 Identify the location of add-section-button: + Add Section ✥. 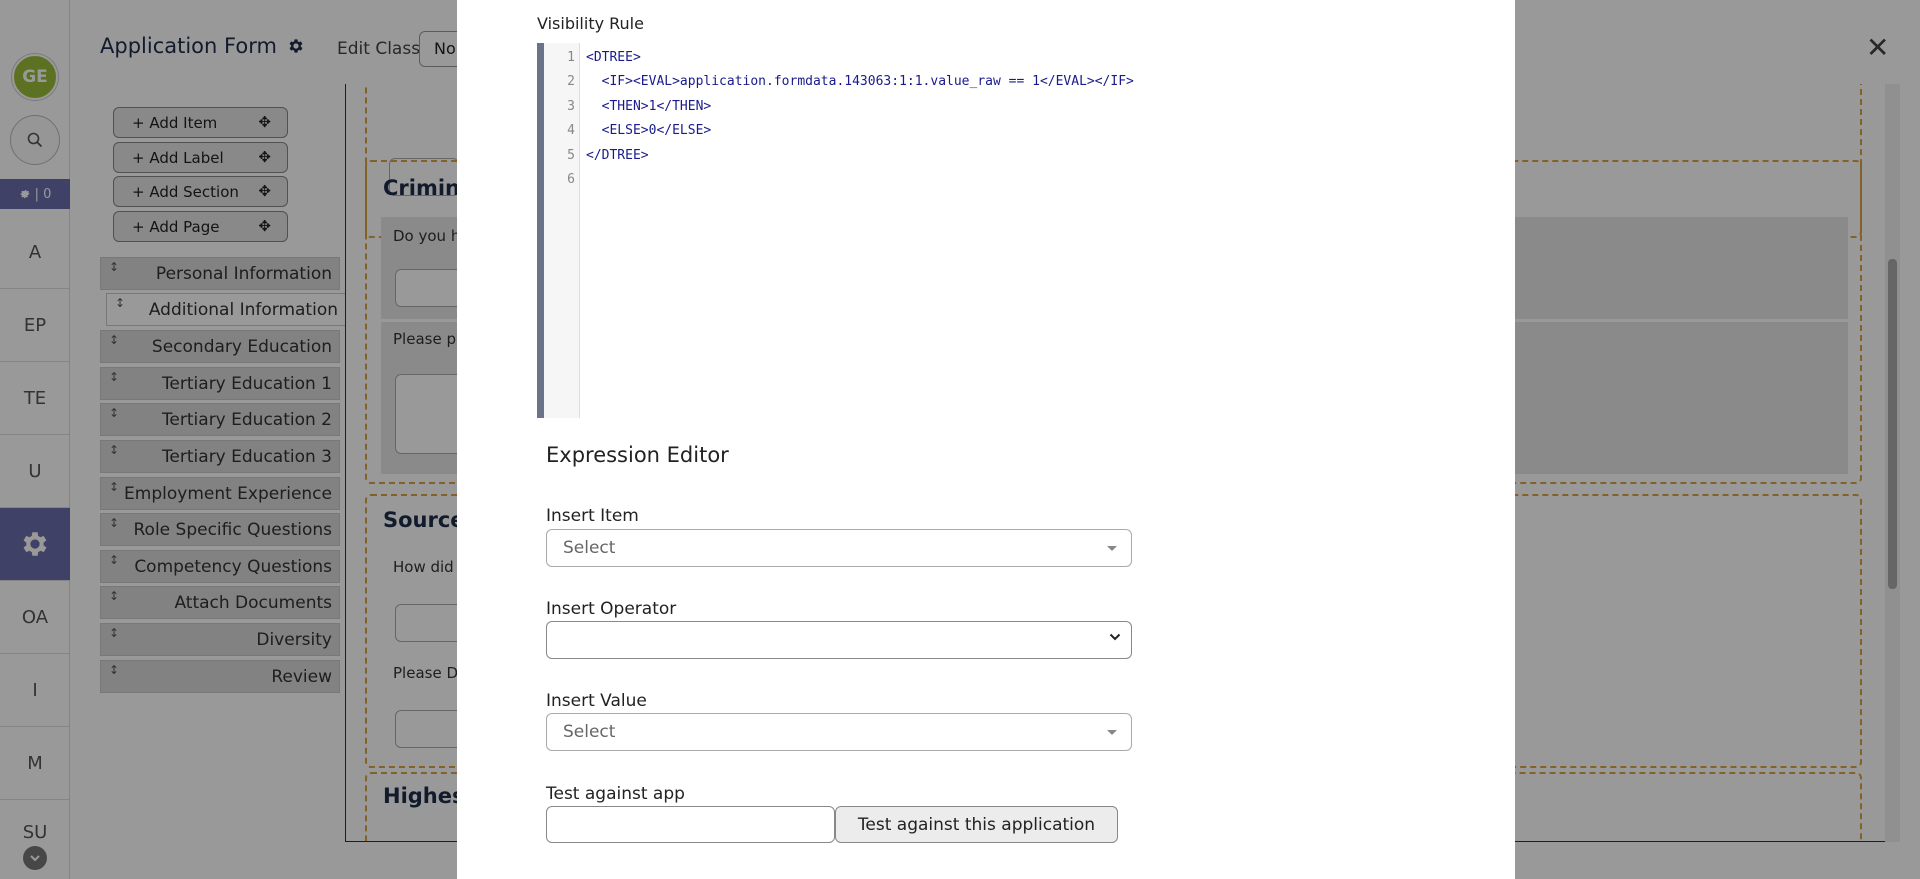
(200, 191).